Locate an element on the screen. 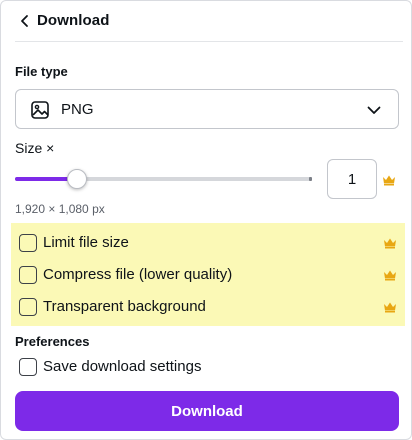  size-input is located at coordinates (352, 179).